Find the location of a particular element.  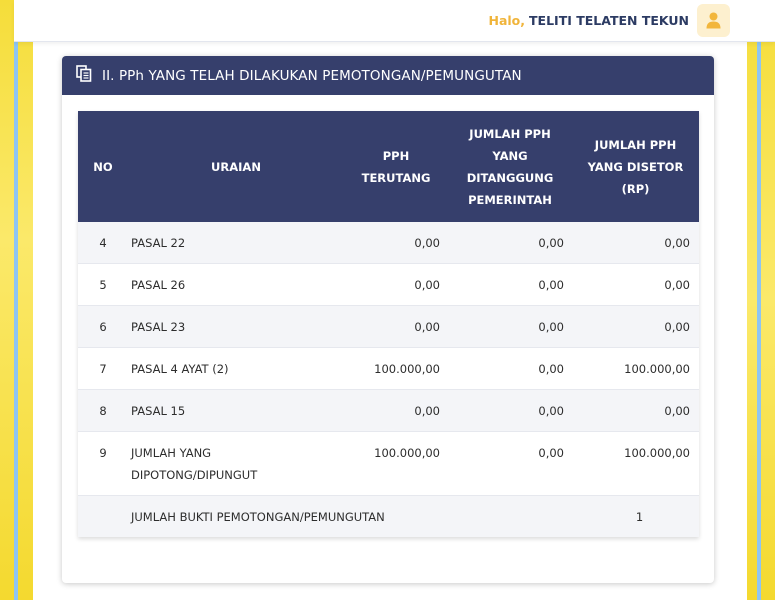

cell-uraian: PASAL 4 AYAT (2) is located at coordinates (236, 368).